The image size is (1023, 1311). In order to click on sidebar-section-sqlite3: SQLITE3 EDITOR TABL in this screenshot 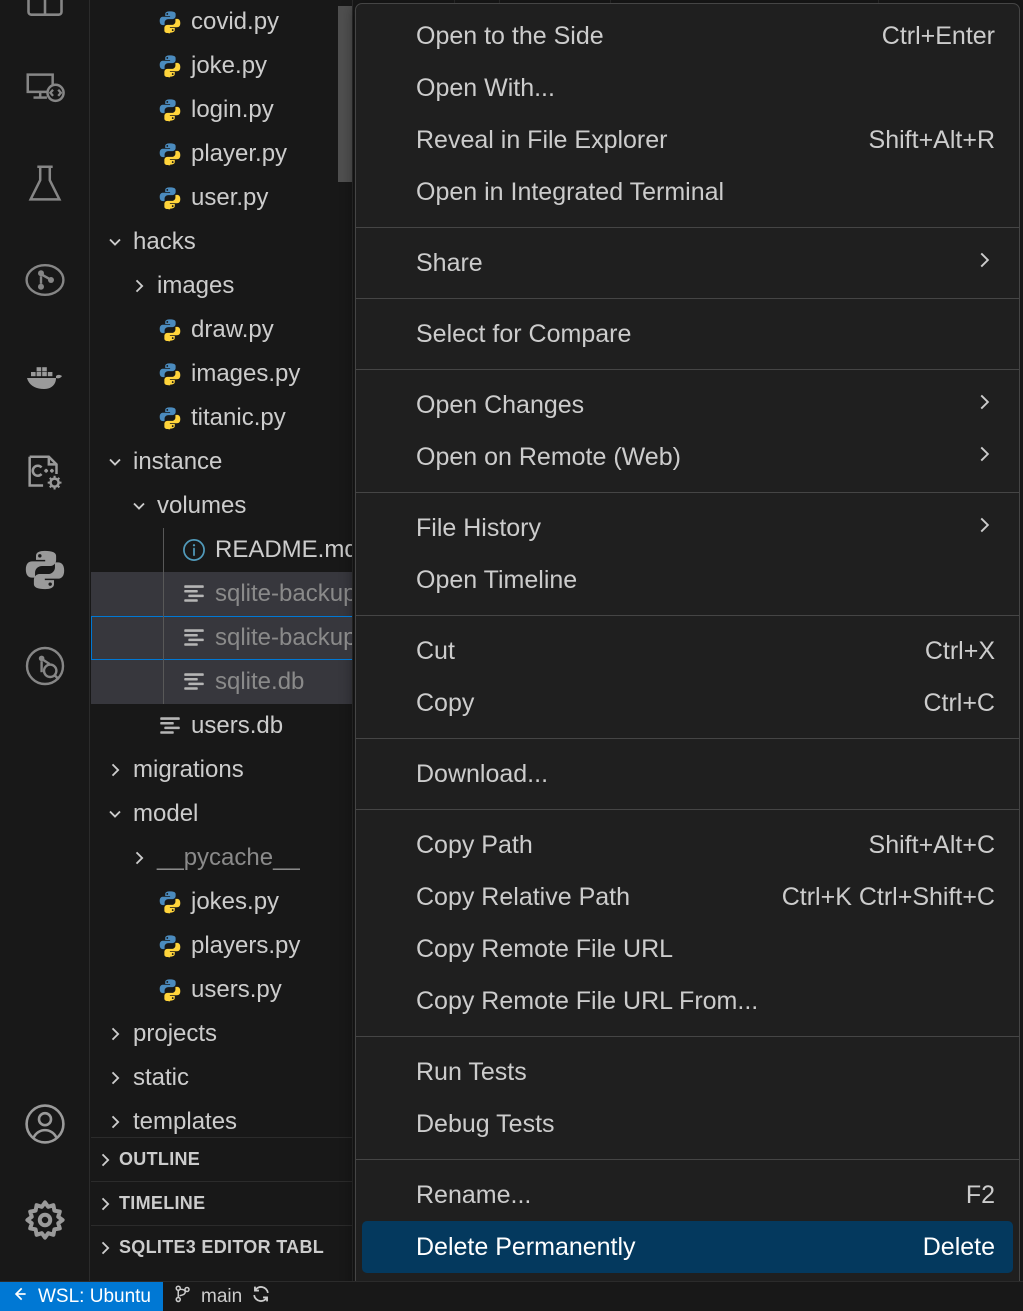, I will do `click(221, 1247)`.